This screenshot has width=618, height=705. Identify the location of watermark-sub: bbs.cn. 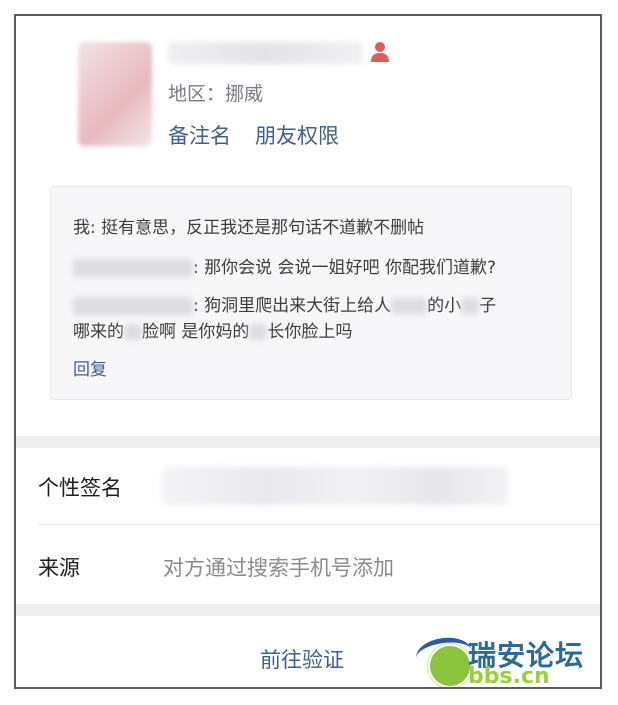
(509, 676).